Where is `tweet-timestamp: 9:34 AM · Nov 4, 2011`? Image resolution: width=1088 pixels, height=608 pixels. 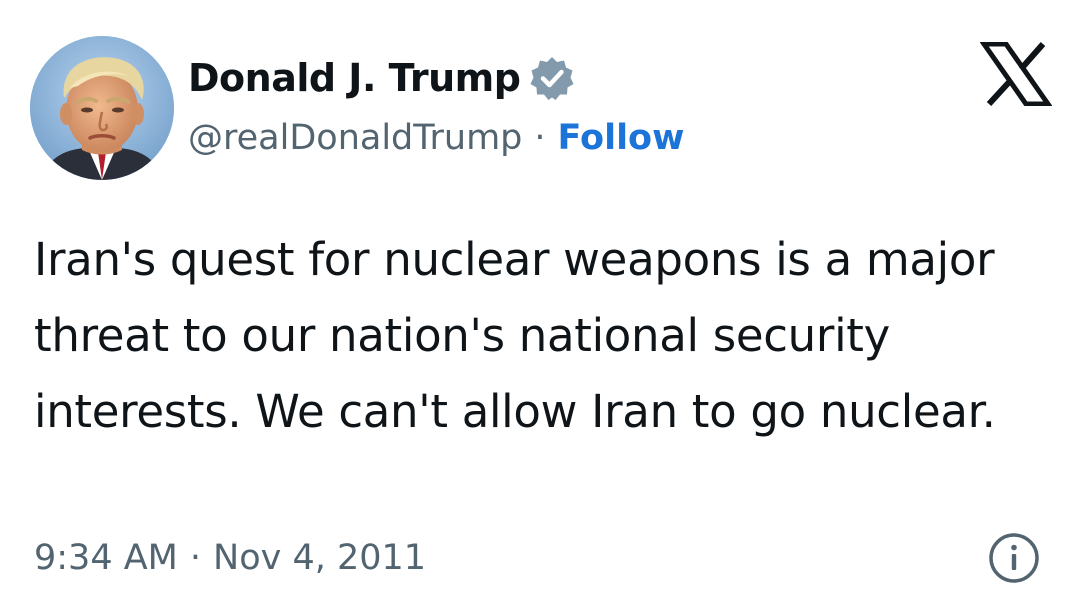 tweet-timestamp: 9:34 AM · Nov 4, 2011 is located at coordinates (230, 558).